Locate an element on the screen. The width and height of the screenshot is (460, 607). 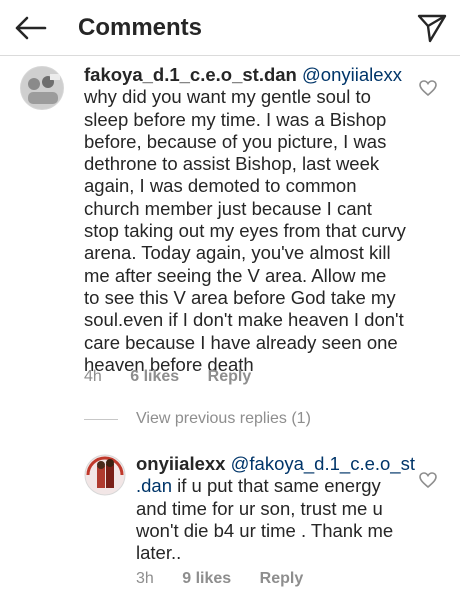
comment-line: dethrone to assist Bishop, last week is located at coordinates (232, 164).